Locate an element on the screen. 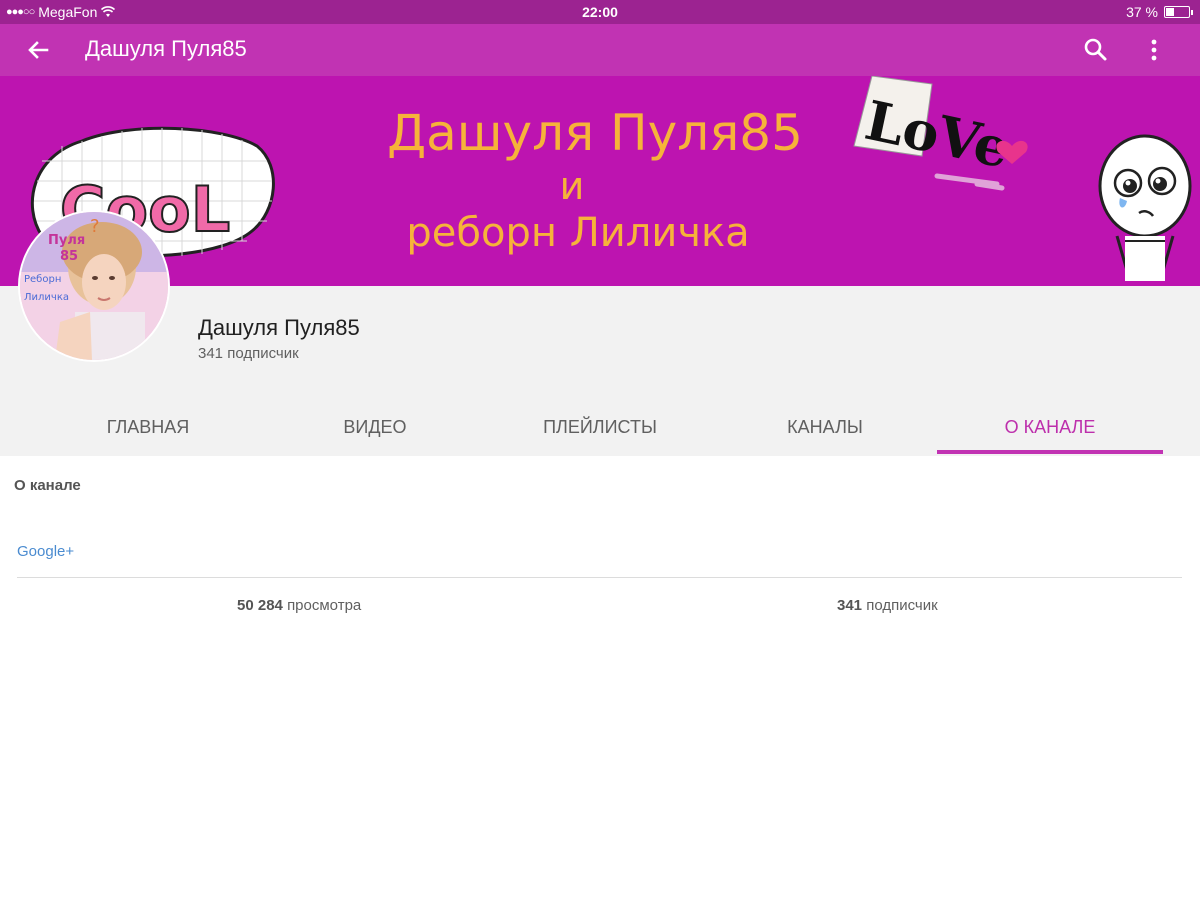  tab-about: О КАНАЛЕ is located at coordinates (1050, 427).